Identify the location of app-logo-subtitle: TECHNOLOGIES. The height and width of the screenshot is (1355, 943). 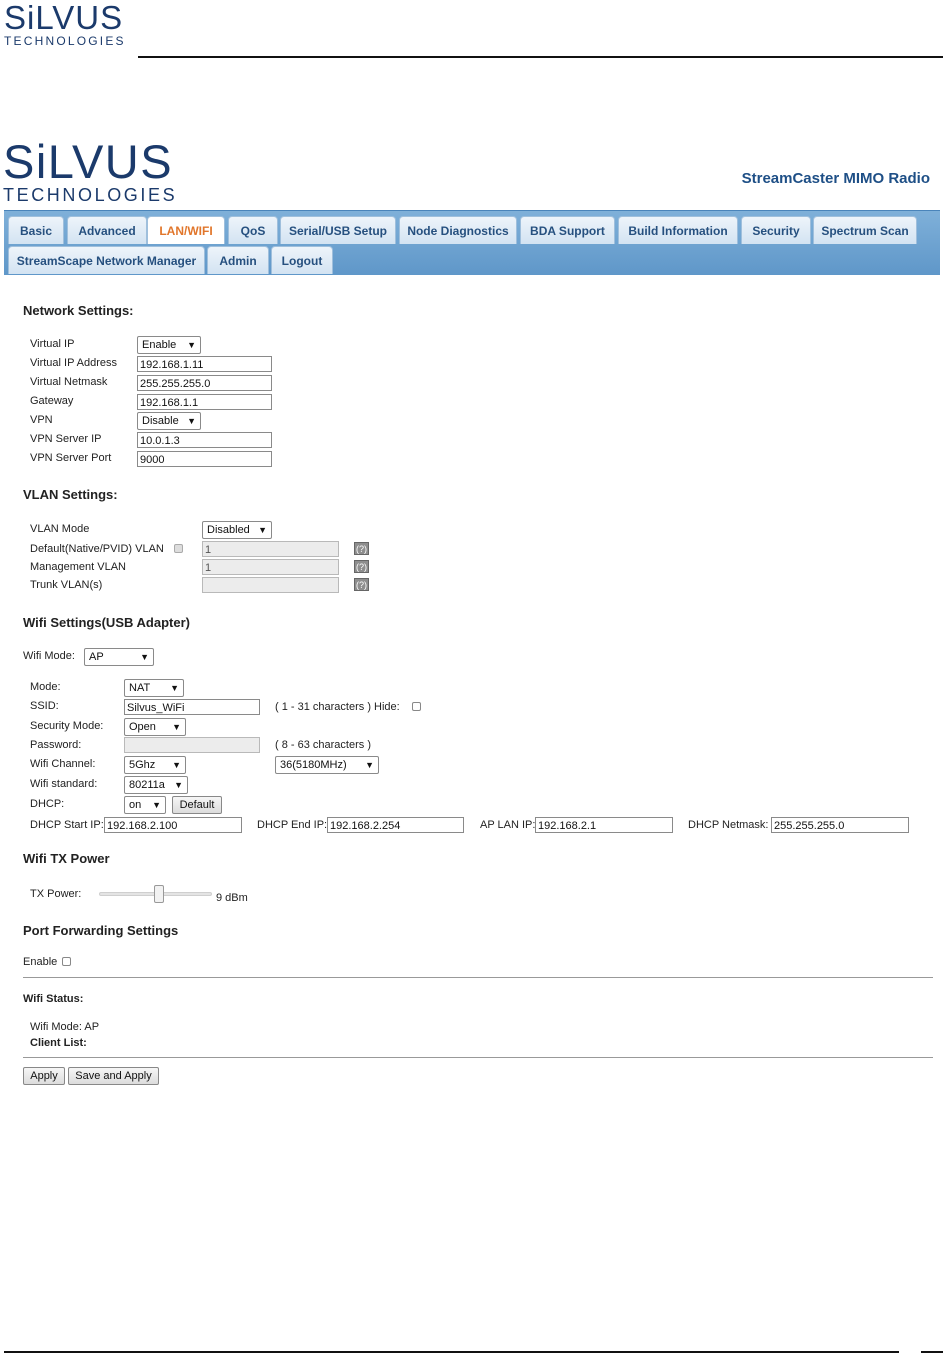
(90, 195).